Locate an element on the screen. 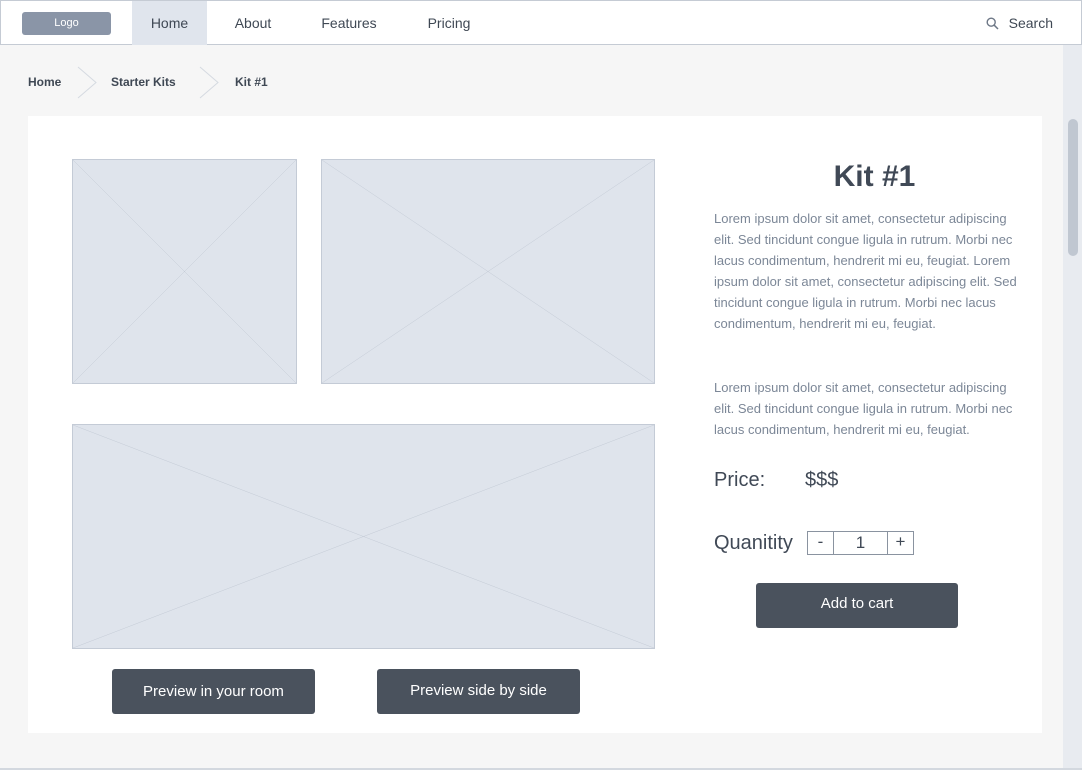 The image size is (1082, 770). nav-item-about: About is located at coordinates (253, 23).